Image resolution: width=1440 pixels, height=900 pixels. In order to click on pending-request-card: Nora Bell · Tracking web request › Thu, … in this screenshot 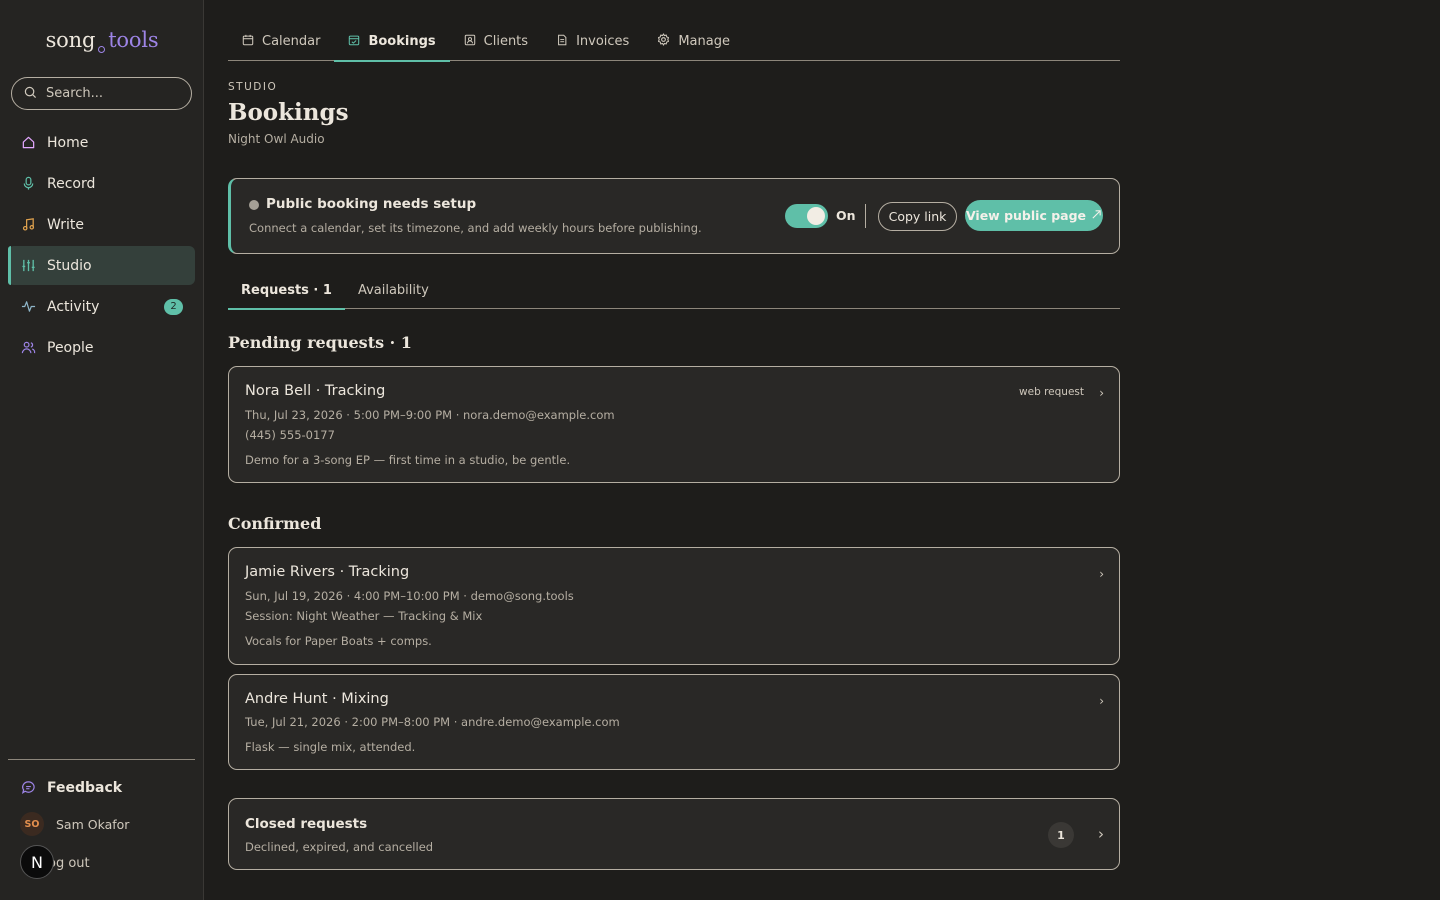, I will do `click(674, 424)`.